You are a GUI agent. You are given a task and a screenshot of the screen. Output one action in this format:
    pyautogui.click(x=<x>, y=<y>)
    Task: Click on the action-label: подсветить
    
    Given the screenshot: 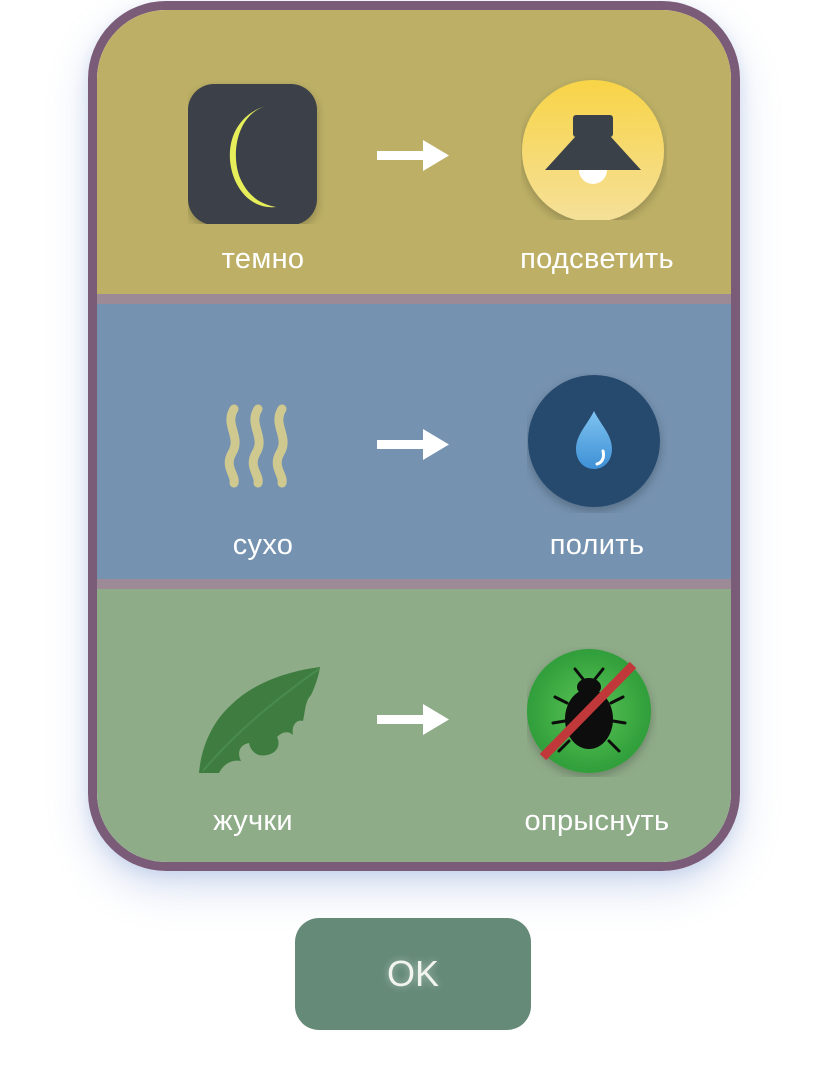 What is the action you would take?
    pyautogui.click(x=597, y=259)
    